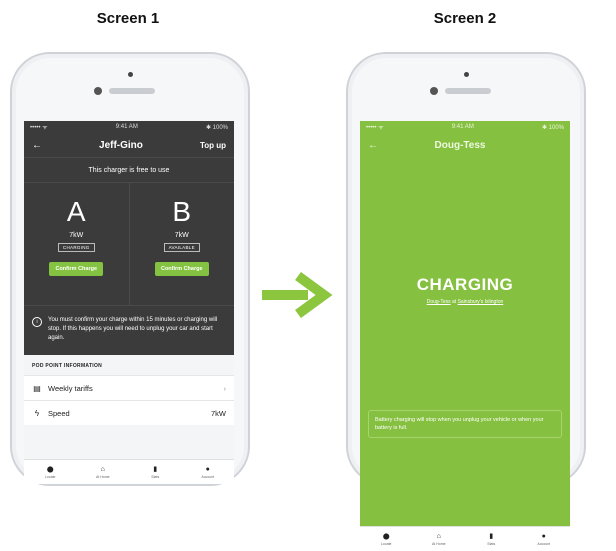 The height and width of the screenshot is (551, 616). I want to click on section-title: POD POINT INFORMATION, so click(67, 366).